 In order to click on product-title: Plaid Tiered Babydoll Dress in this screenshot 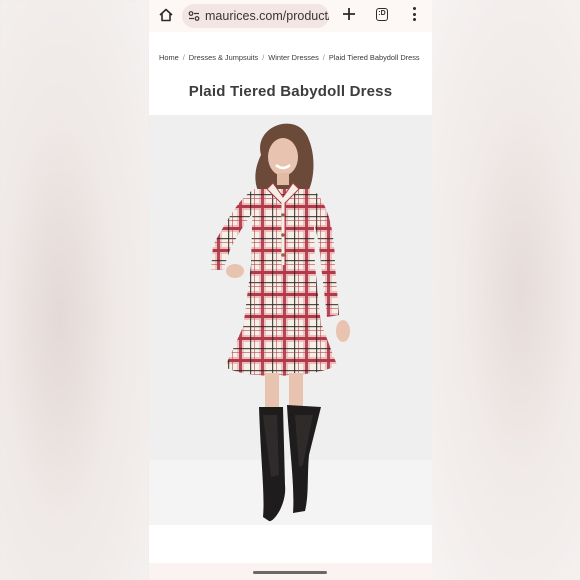, I will do `click(290, 91)`.